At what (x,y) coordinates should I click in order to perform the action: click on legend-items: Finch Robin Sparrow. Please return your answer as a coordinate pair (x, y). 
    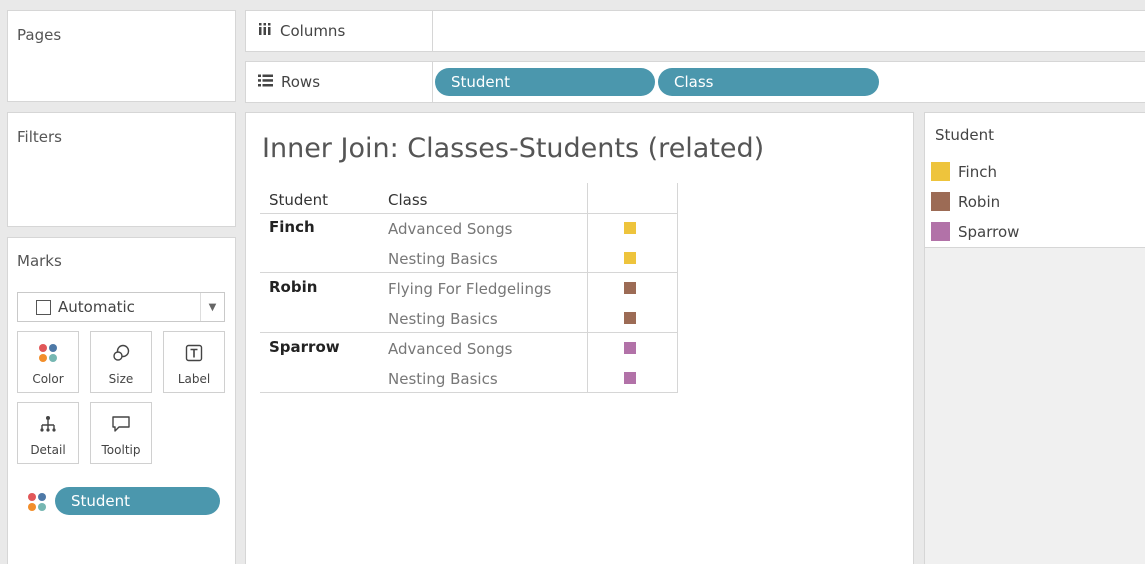
    Looking at the image, I should click on (1035, 202).